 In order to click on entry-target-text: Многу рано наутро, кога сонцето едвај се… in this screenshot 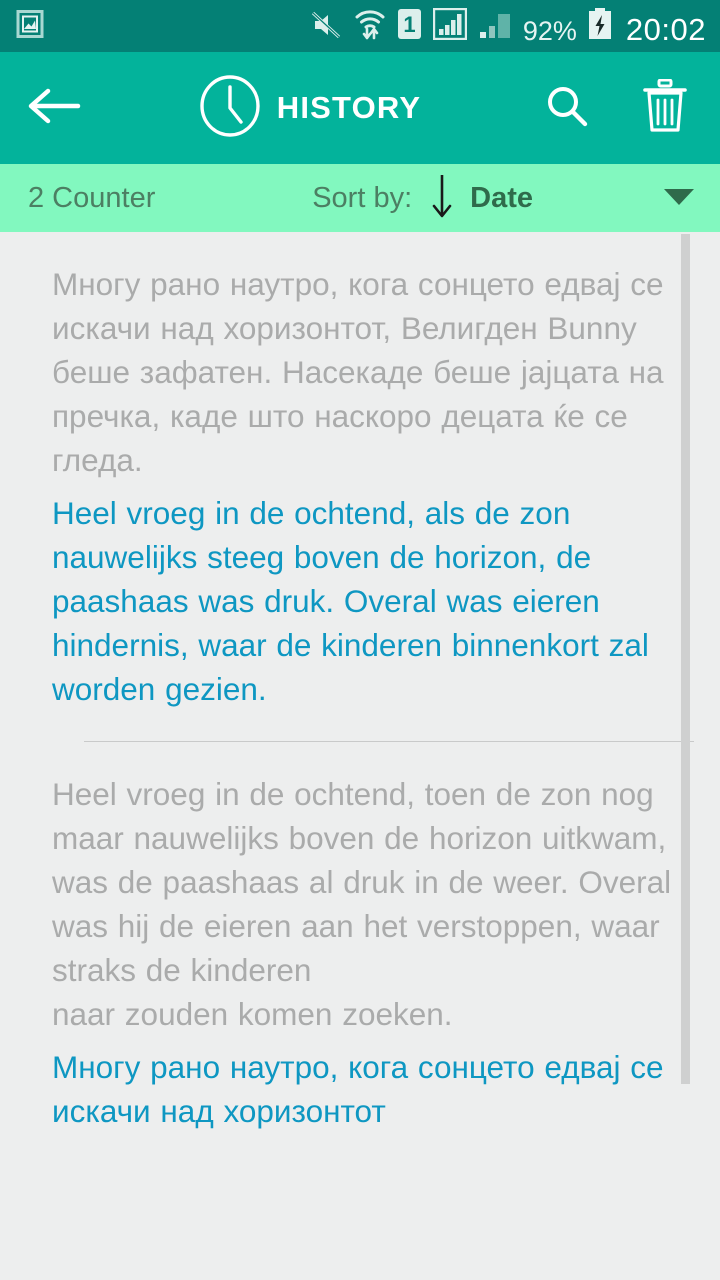, I will do `click(358, 1089)`.